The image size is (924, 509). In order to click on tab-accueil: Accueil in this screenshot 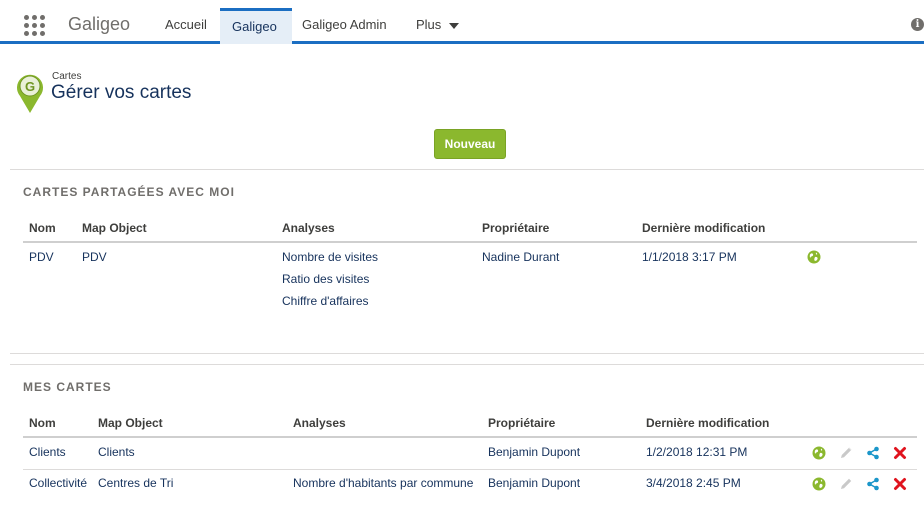, I will do `click(186, 26)`.